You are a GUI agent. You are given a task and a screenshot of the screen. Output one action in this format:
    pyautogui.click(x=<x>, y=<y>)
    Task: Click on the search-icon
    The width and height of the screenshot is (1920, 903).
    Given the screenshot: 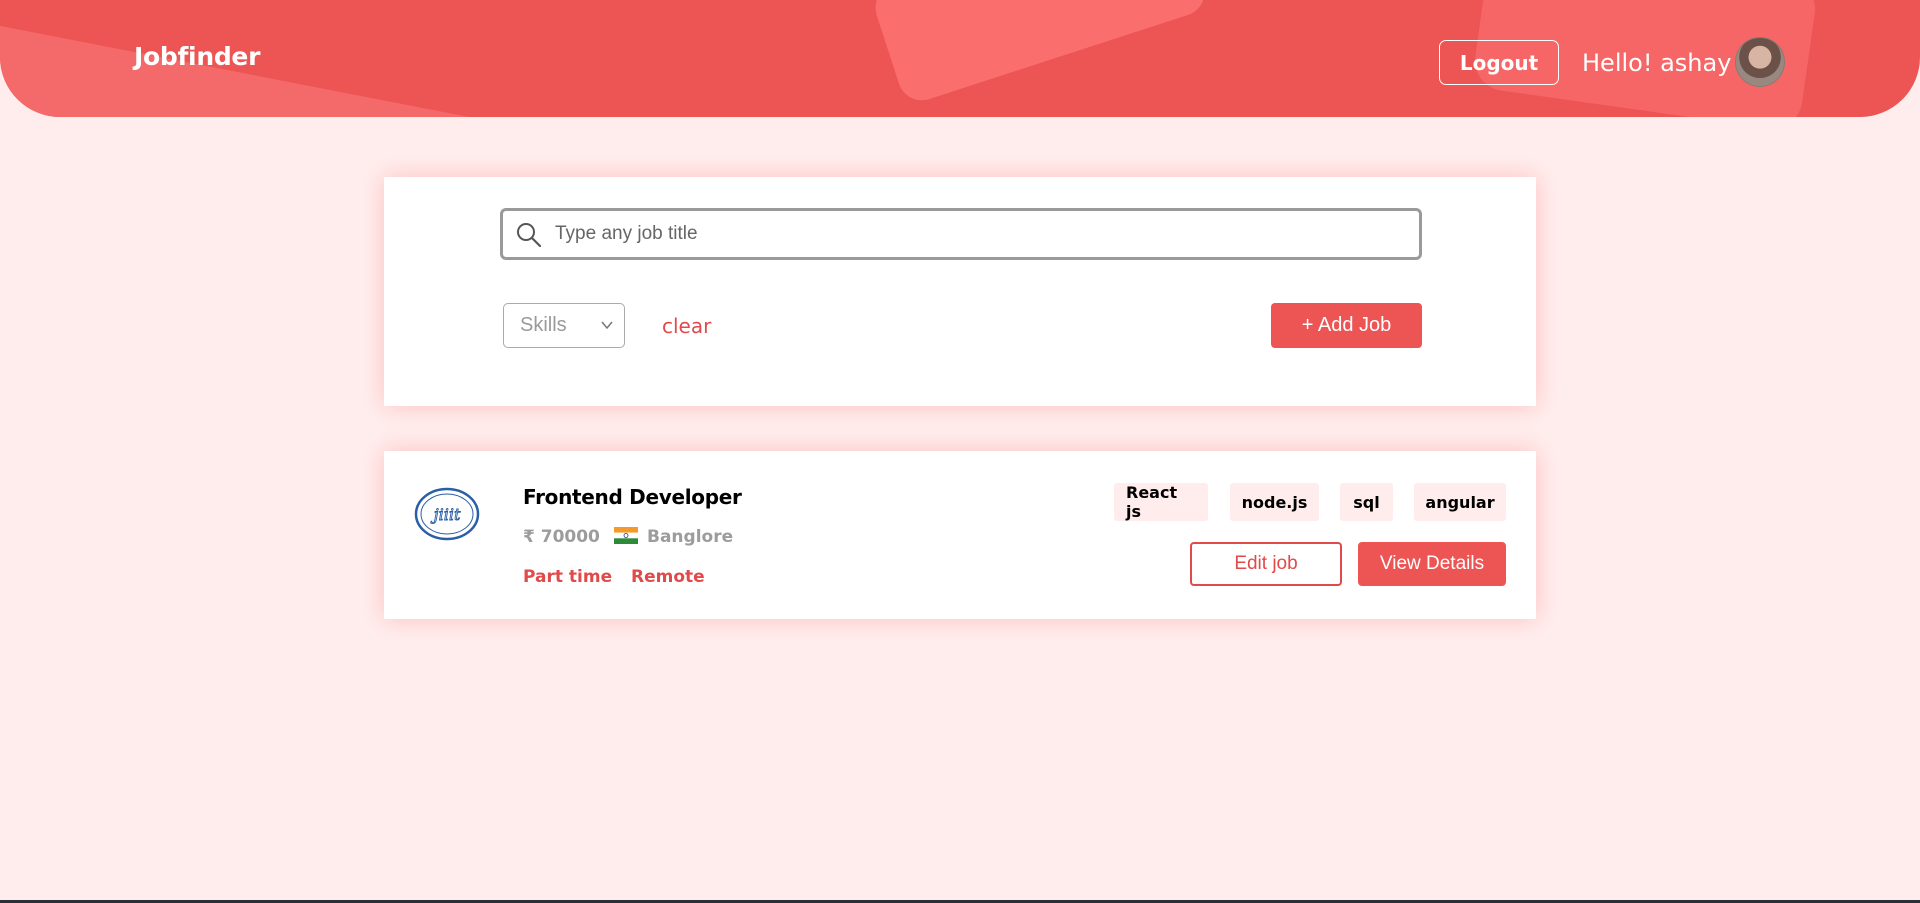 What is the action you would take?
    pyautogui.click(x=529, y=235)
    